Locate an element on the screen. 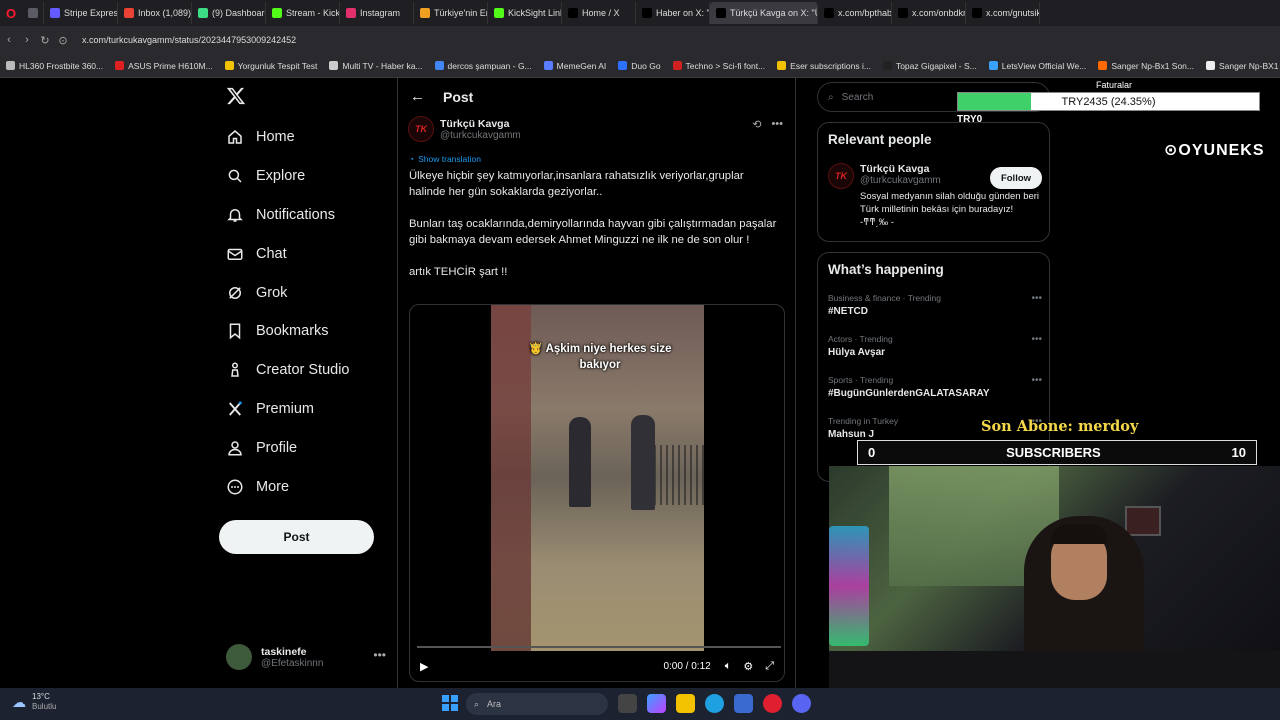 The image size is (1280, 720). post-button: Post is located at coordinates (296, 537).